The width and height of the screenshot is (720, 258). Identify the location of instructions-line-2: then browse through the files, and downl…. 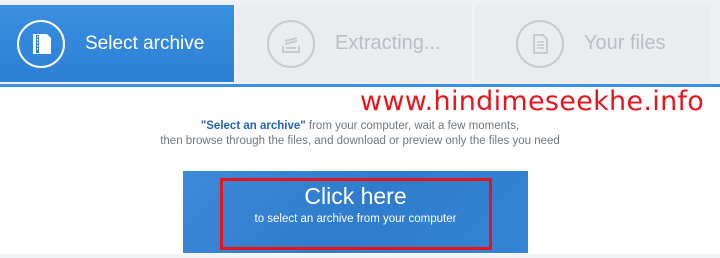
(360, 141).